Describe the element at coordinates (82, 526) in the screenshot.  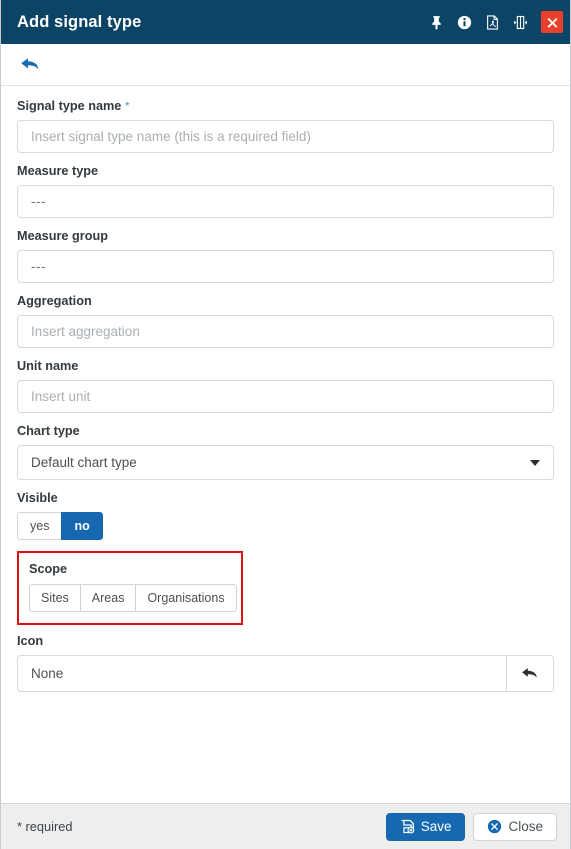
I see `visible-option-no: no` at that location.